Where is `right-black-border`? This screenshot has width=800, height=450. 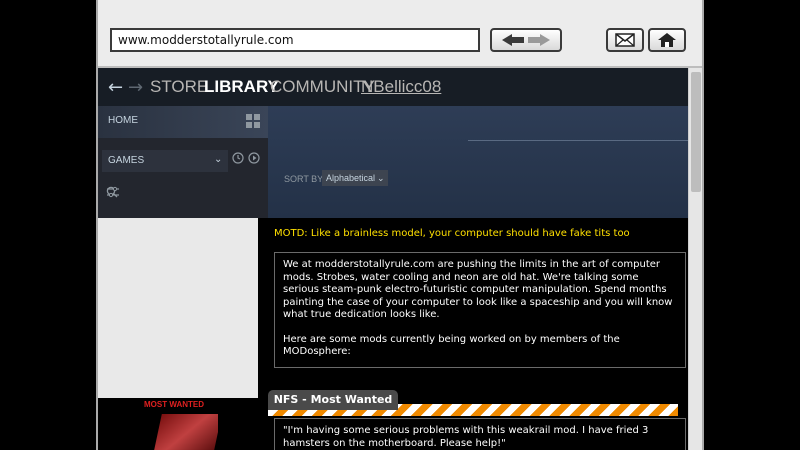
right-black-border is located at coordinates (752, 225).